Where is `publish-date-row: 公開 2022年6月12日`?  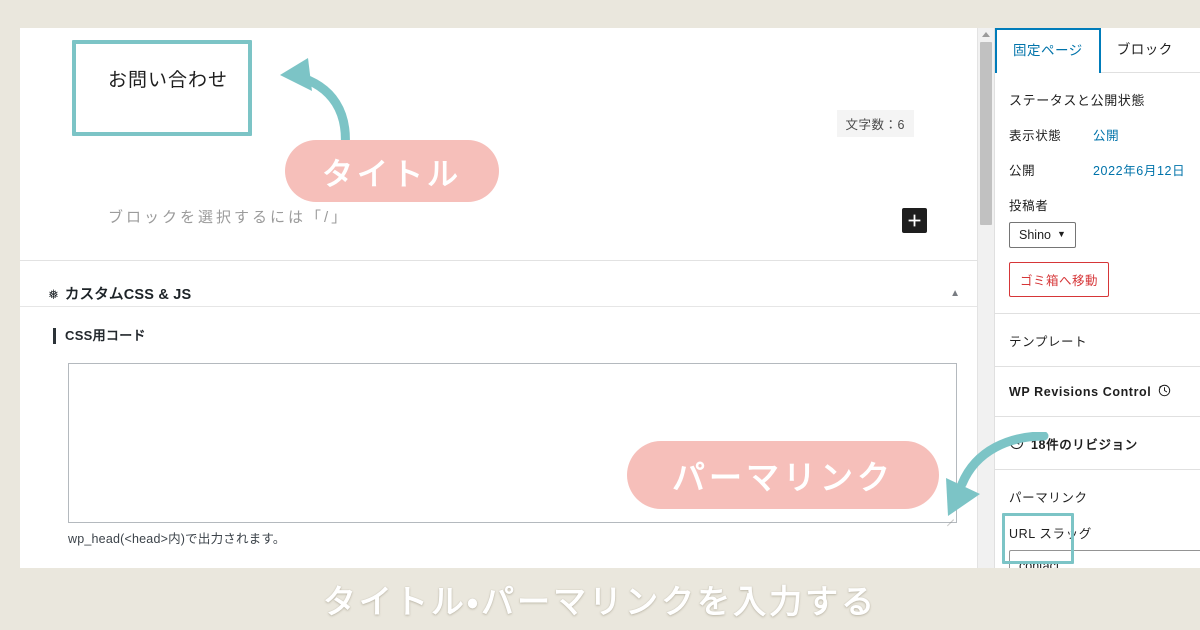 publish-date-row: 公開 2022年6月12日 is located at coordinates (1097, 161).